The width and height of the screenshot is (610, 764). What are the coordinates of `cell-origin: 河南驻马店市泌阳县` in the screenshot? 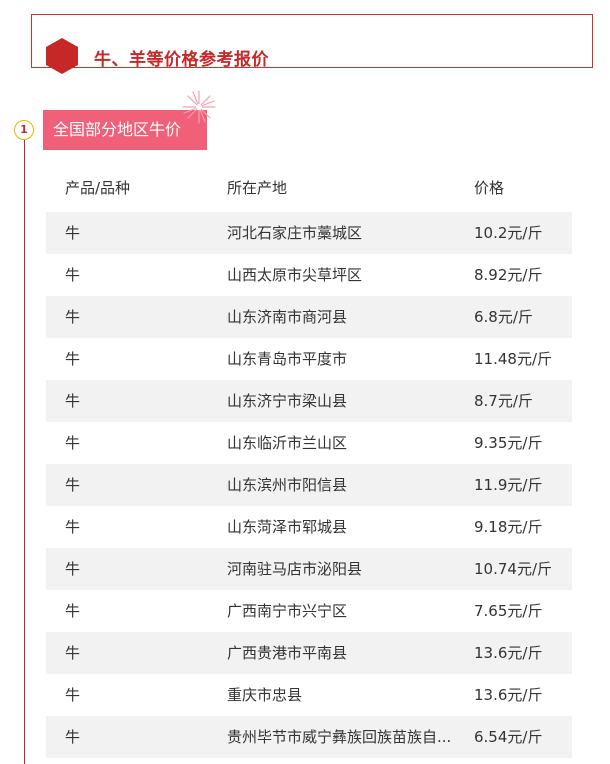 It's located at (295, 569).